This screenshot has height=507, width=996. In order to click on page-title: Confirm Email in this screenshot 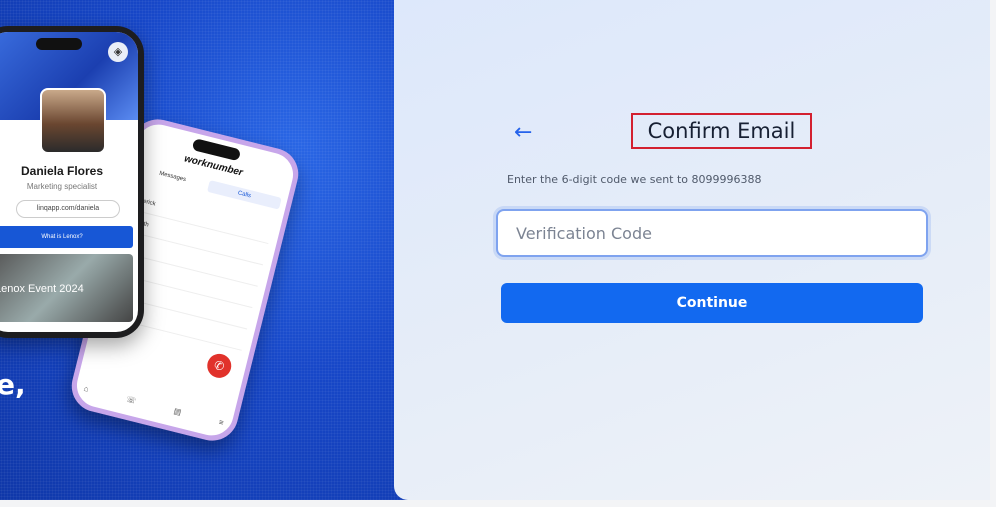, I will do `click(721, 131)`.